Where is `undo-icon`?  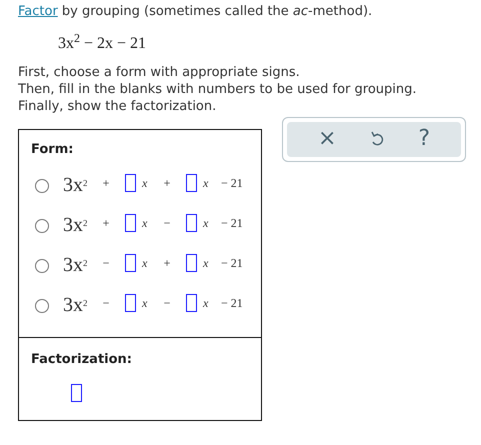 undo-icon is located at coordinates (377, 139).